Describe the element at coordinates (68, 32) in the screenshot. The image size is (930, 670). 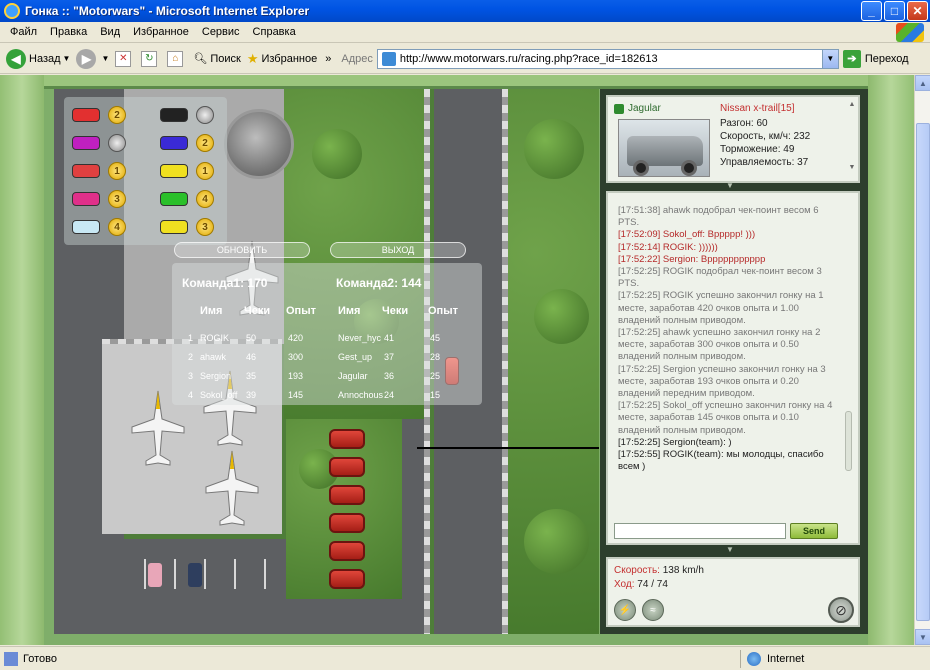
I see `menu-edit: Правка` at that location.